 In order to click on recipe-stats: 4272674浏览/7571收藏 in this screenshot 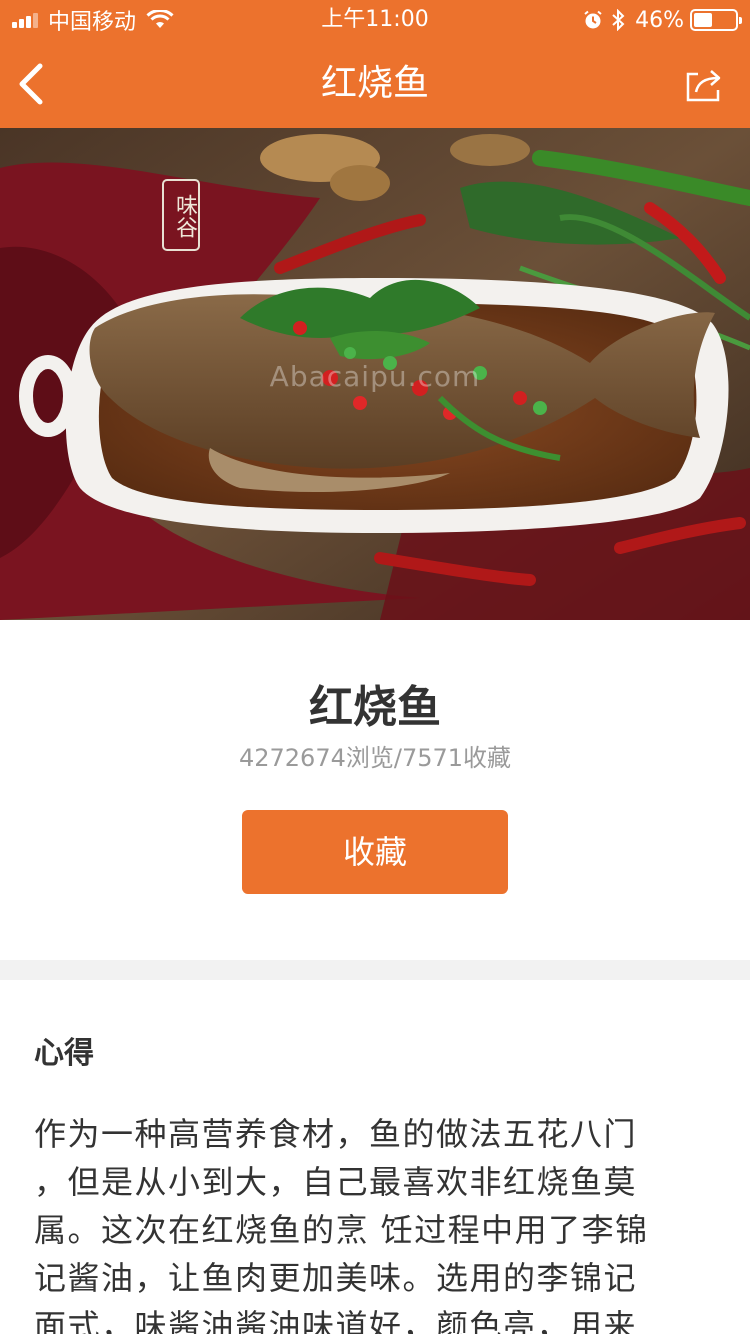, I will do `click(375, 758)`.